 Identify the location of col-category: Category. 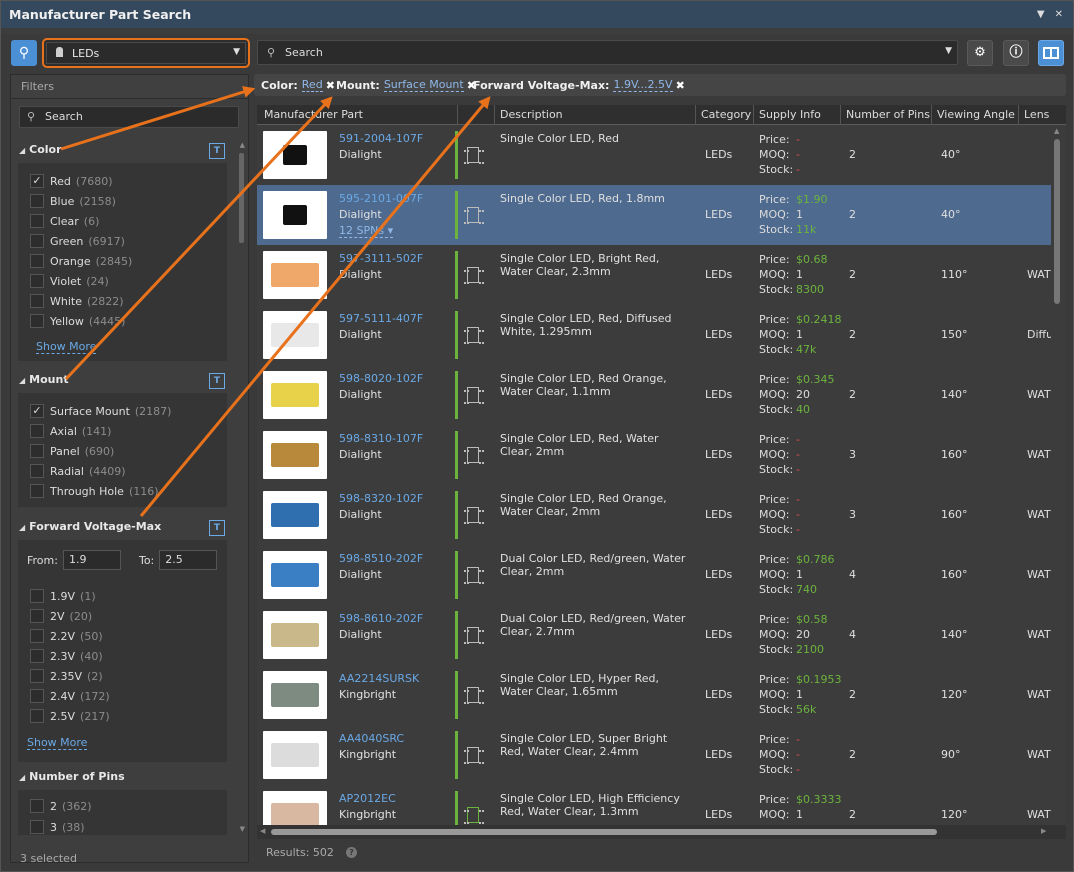
(726, 114).